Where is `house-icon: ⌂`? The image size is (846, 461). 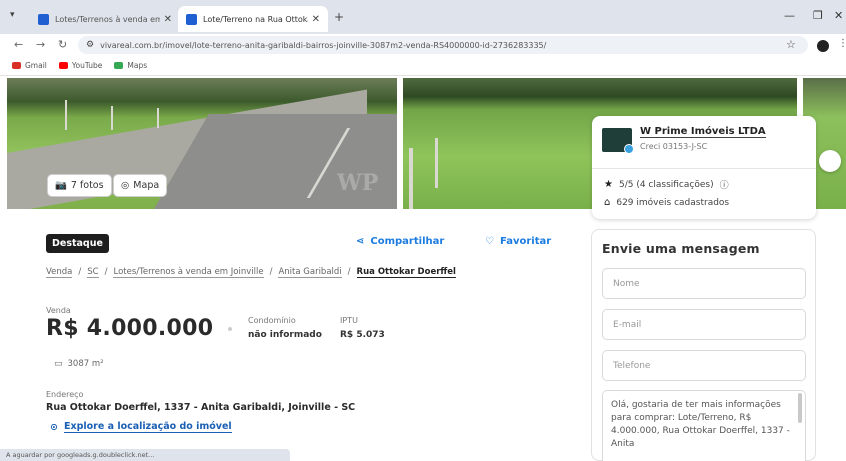
house-icon: ⌂ is located at coordinates (607, 202).